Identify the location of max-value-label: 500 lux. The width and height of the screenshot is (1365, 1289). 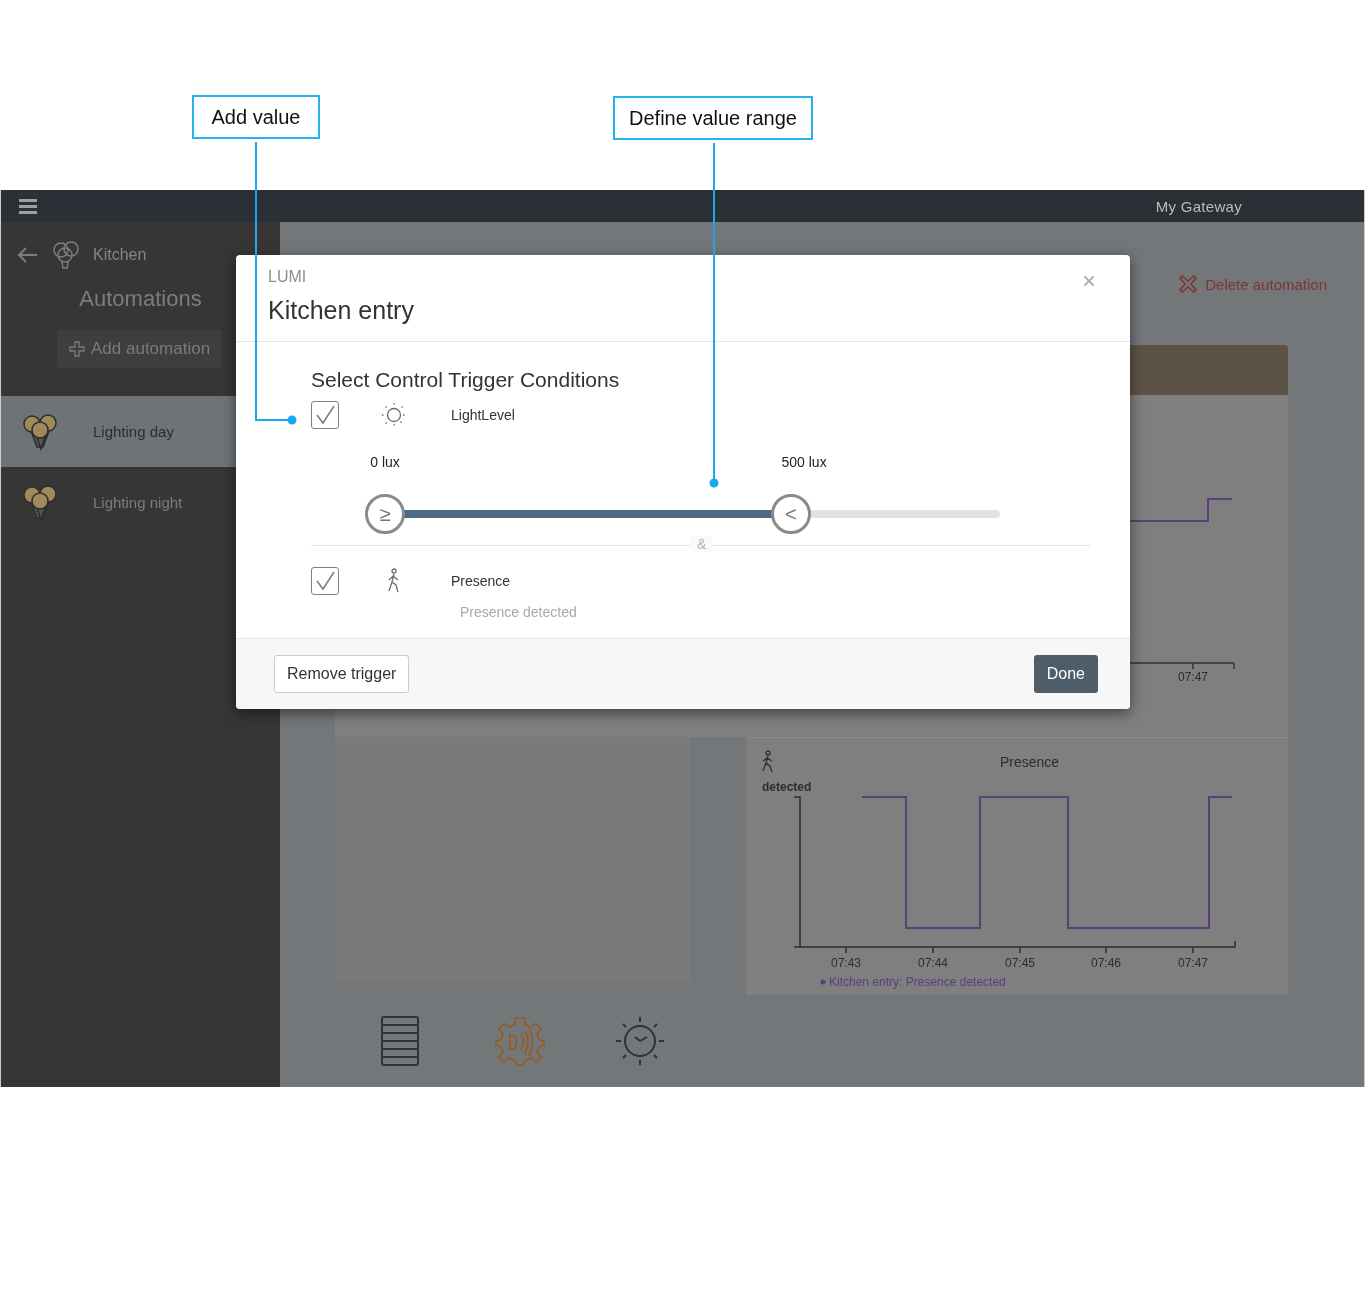
(804, 462).